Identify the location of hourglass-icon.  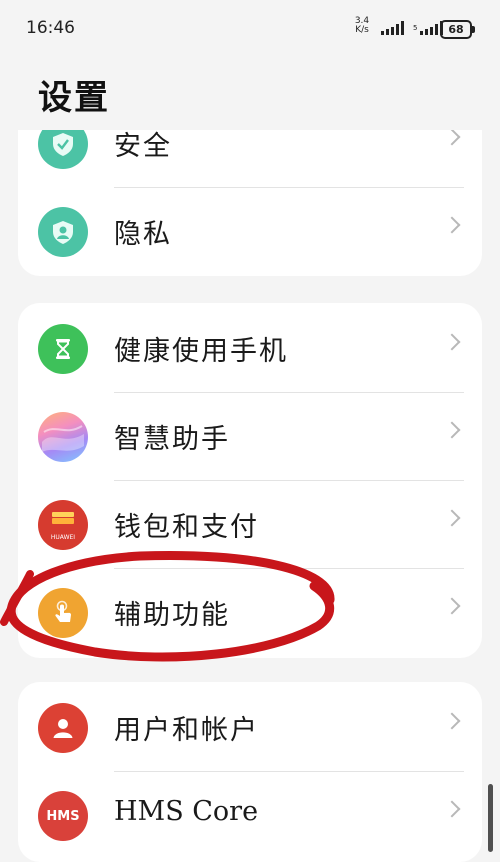
(63, 349).